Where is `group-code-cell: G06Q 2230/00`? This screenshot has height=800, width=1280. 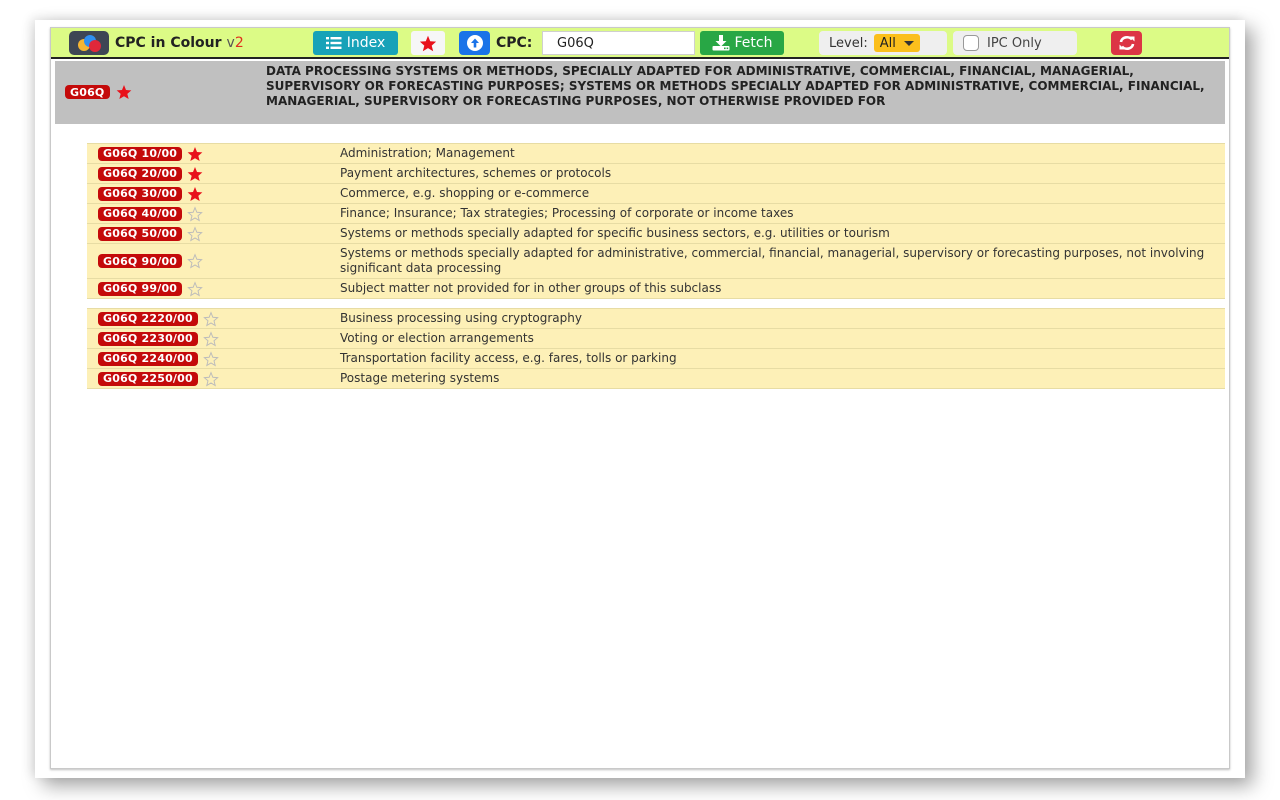 group-code-cell: G06Q 2230/00 is located at coordinates (213, 338).